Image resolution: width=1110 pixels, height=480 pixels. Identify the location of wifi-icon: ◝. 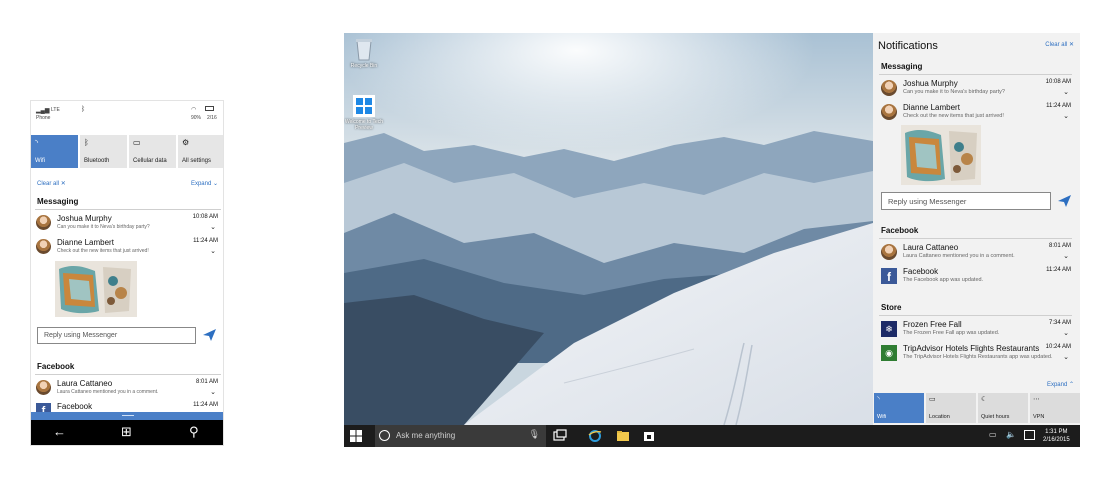
(878, 399).